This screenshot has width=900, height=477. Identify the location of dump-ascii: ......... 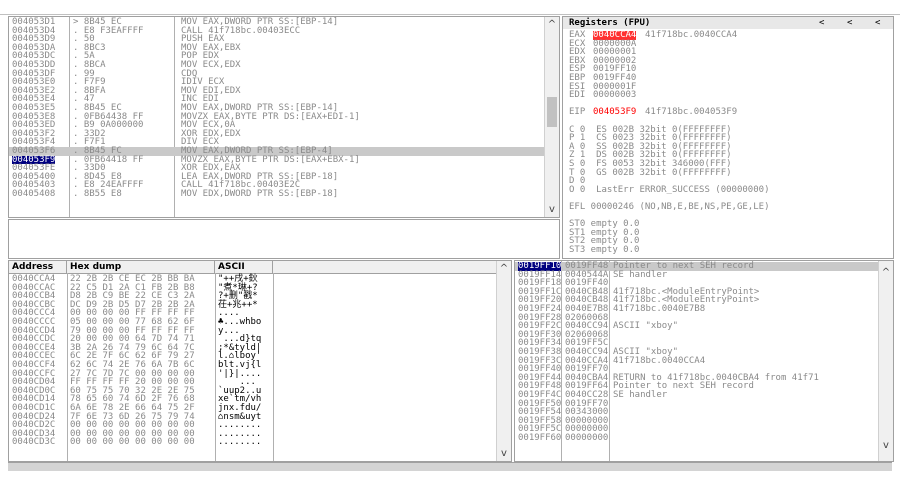
(240, 442).